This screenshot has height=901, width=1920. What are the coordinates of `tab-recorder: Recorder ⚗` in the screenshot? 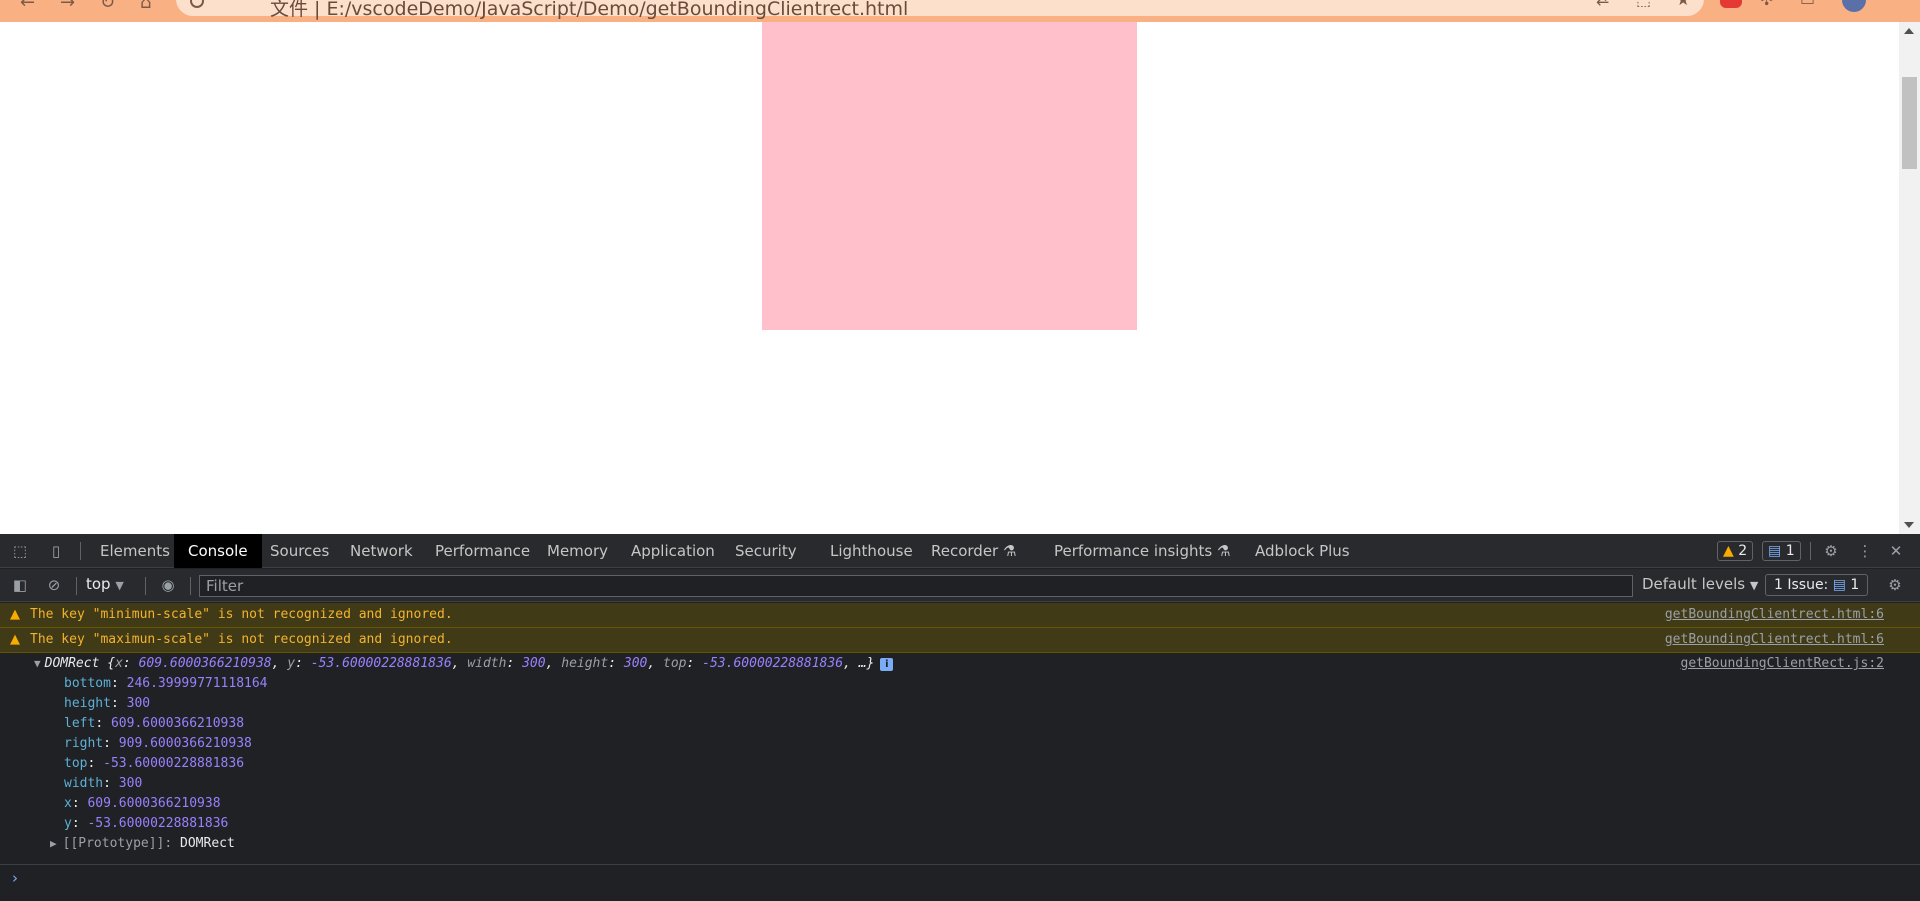 It's located at (973, 551).